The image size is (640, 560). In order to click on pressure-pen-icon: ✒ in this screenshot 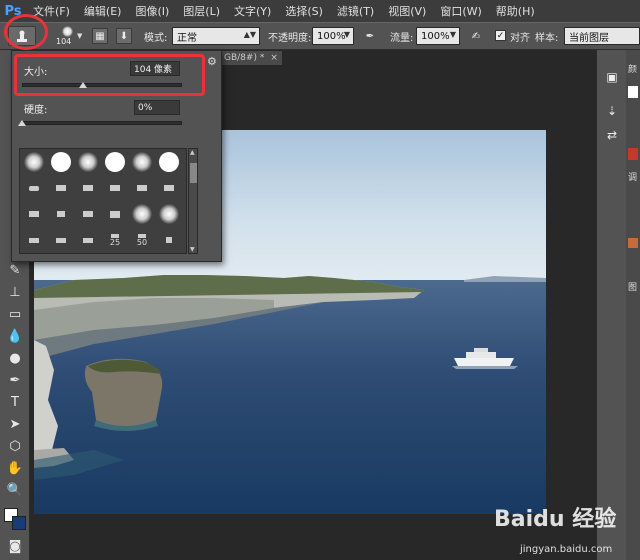, I will do `click(370, 36)`.